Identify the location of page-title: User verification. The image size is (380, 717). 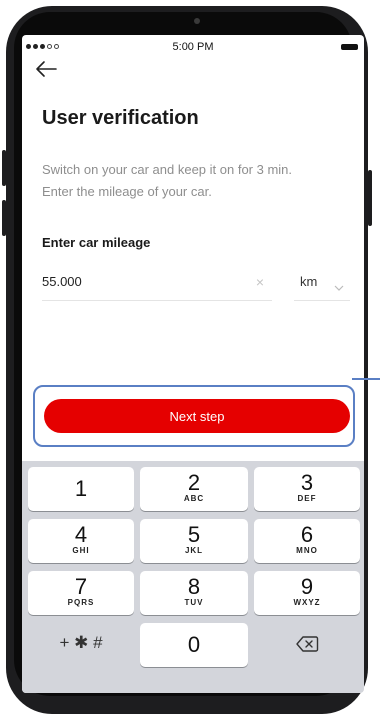
(120, 118).